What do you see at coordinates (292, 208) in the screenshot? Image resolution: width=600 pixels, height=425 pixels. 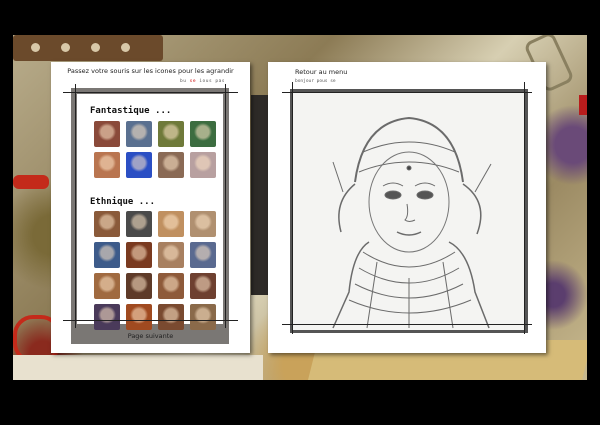 I see `viewer-crossline-left` at bounding box center [292, 208].